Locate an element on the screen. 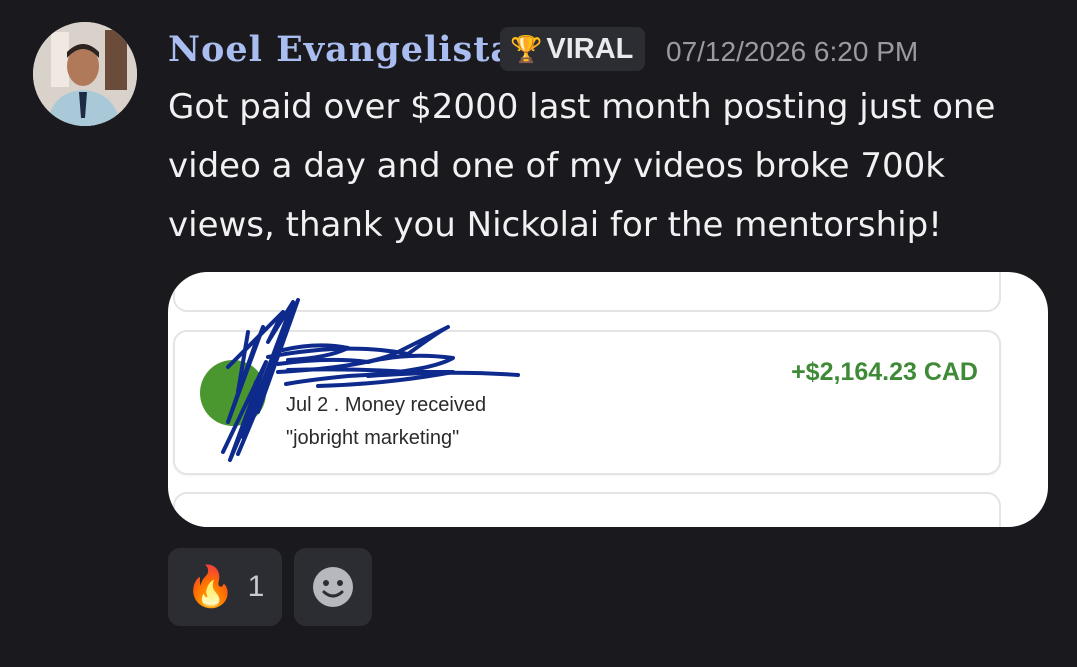  add-reaction-button is located at coordinates (333, 587).